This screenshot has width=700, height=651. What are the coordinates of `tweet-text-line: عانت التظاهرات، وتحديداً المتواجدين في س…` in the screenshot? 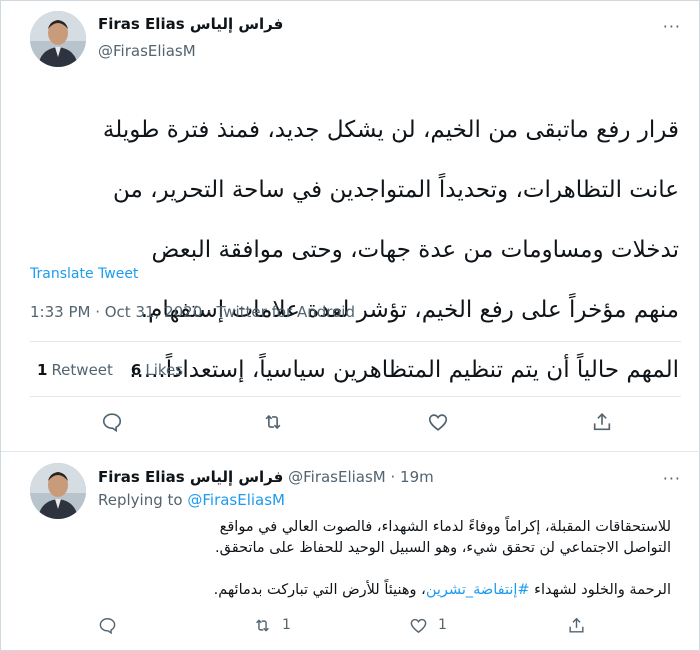 It's located at (395, 190).